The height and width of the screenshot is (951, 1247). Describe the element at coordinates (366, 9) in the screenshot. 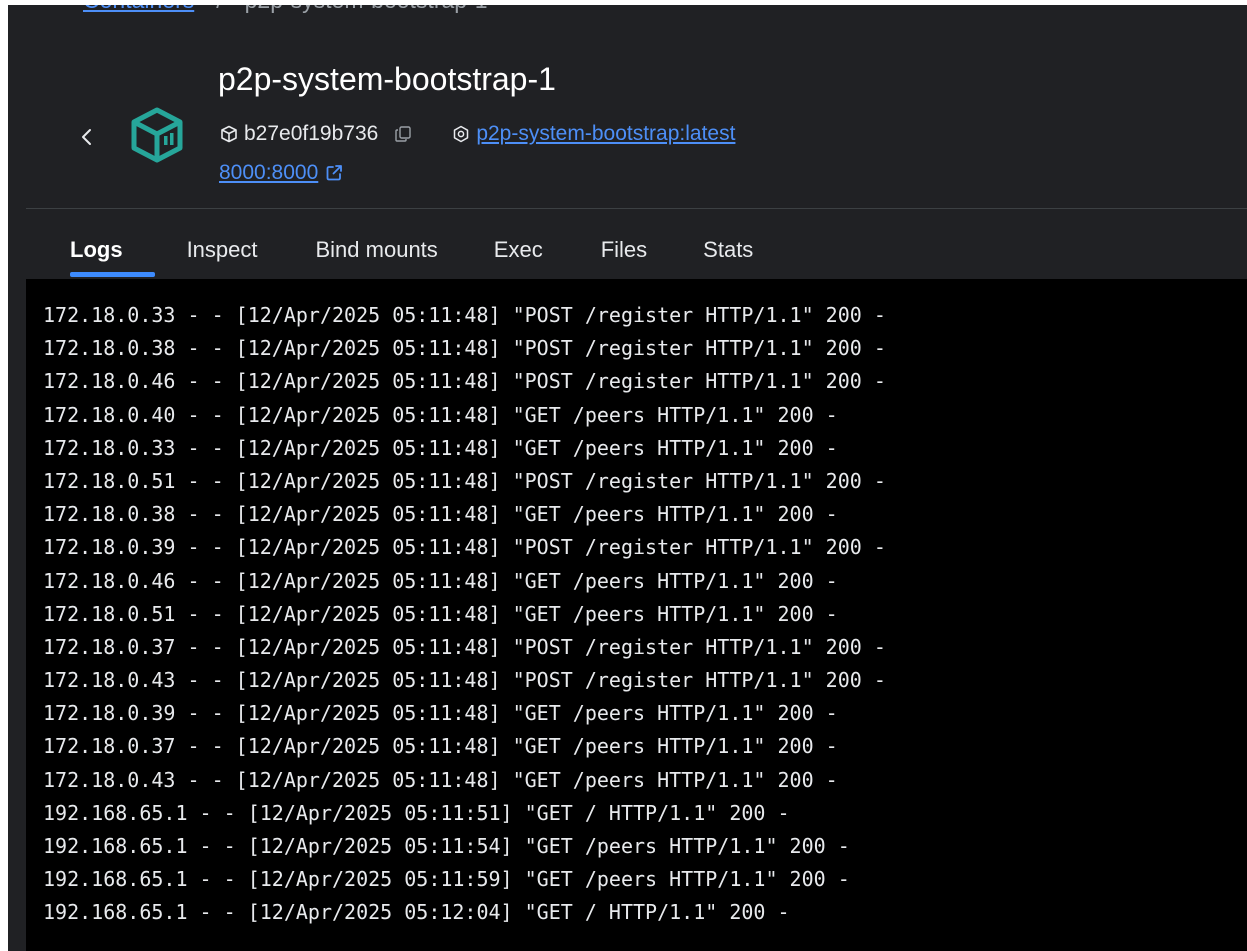

I see `breadcrumb-current: p2p-system-bootstrap-1` at that location.